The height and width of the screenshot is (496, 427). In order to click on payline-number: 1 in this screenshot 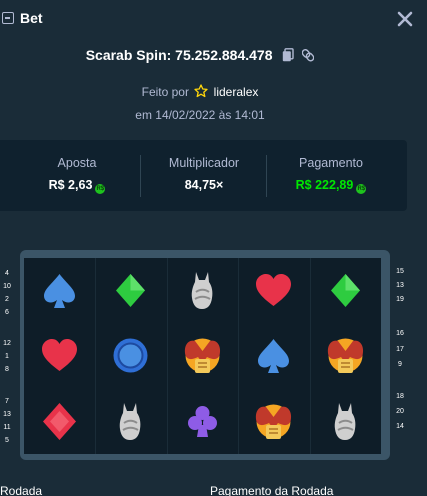, I will do `click(7, 356)`.